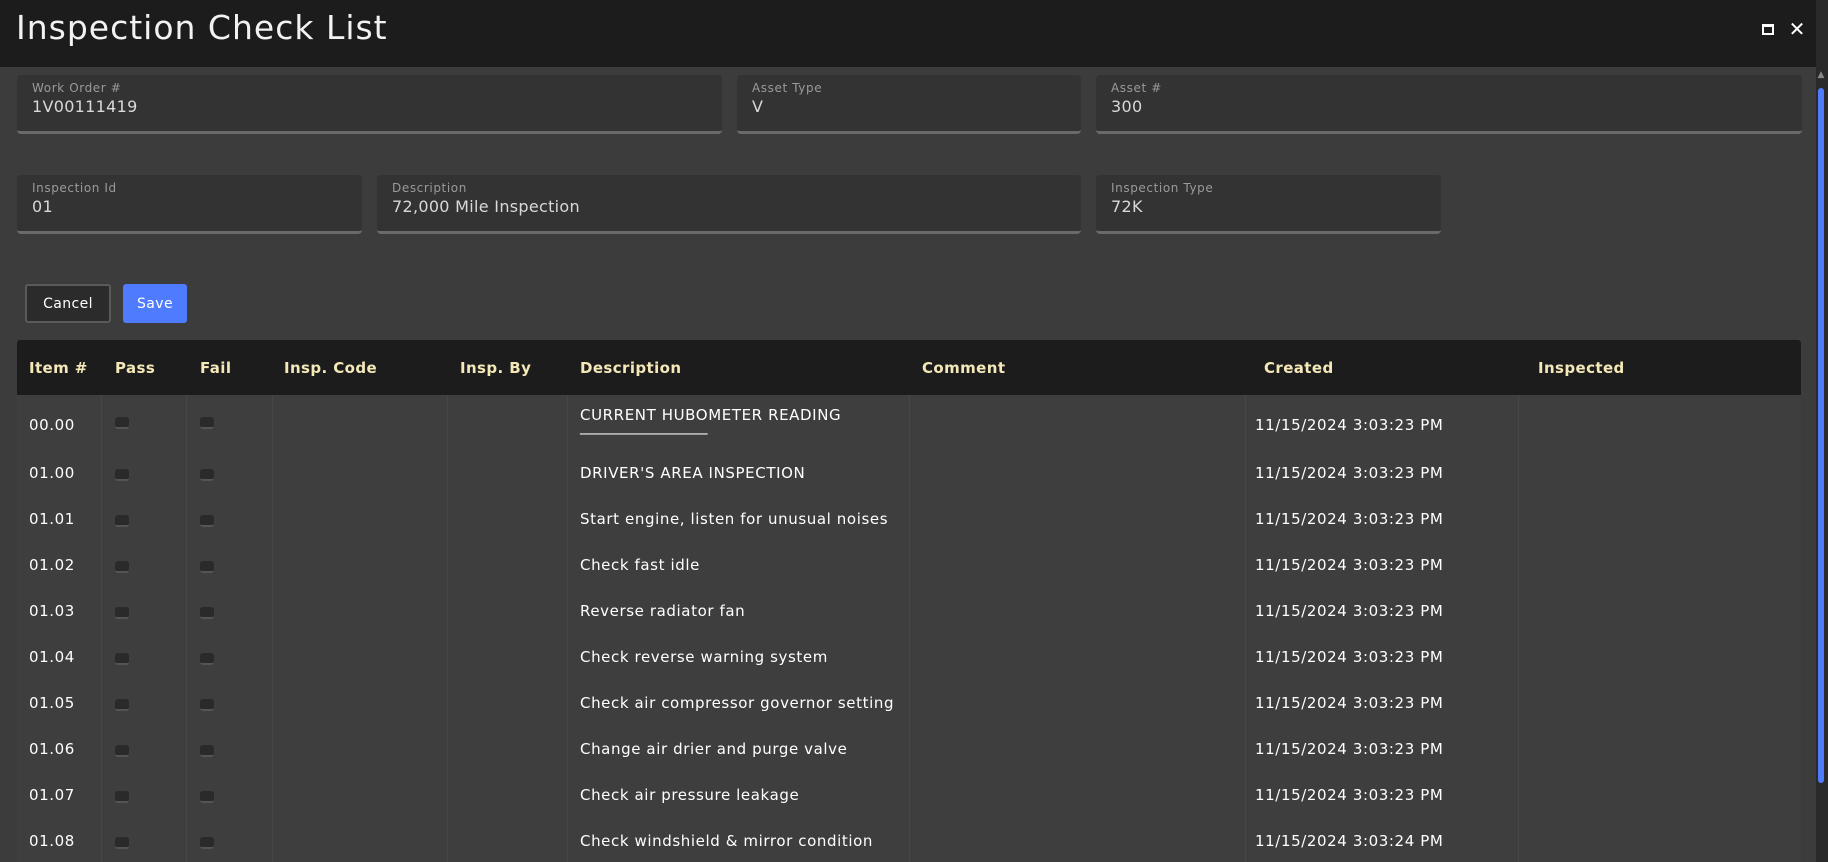 Image resolution: width=1828 pixels, height=862 pixels. What do you see at coordinates (1127, 206) in the screenshot?
I see `inspection-type-value: 72K` at bounding box center [1127, 206].